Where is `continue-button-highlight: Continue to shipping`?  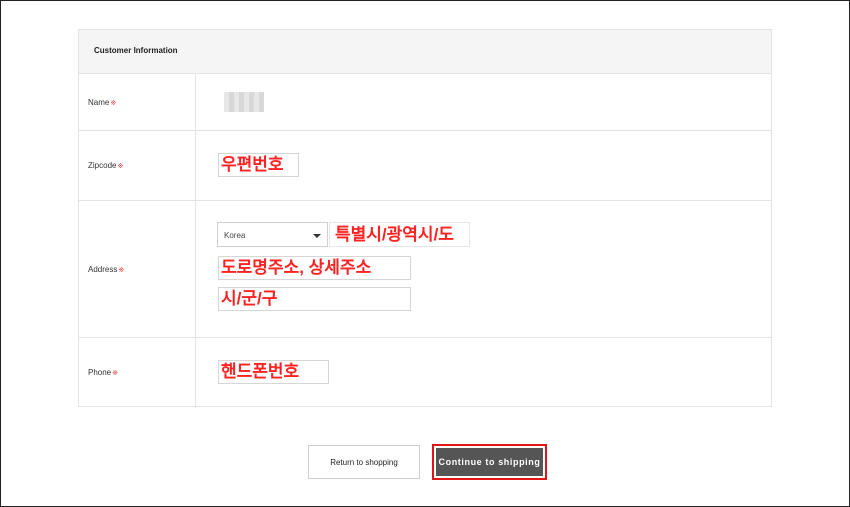 continue-button-highlight: Continue to shipping is located at coordinates (489, 462).